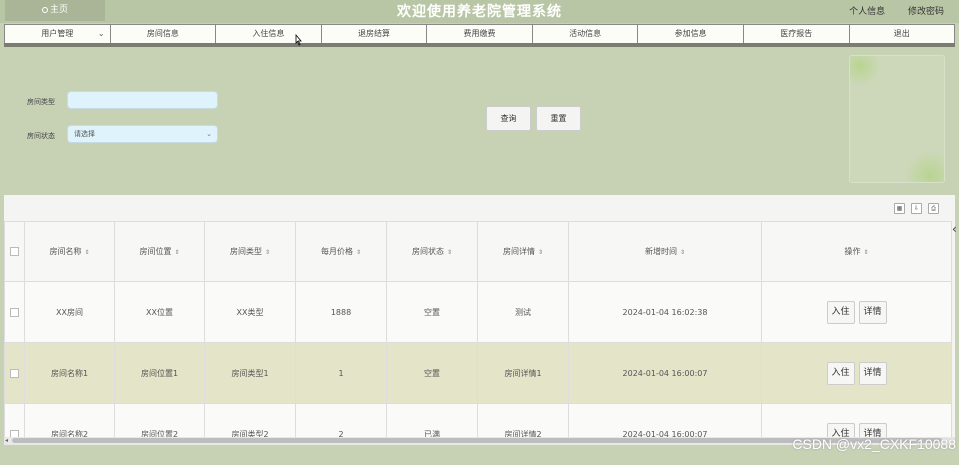 Image resolution: width=959 pixels, height=465 pixels. Describe the element at coordinates (523, 373) in the screenshot. I see `table-cell: 房间详情1` at that location.